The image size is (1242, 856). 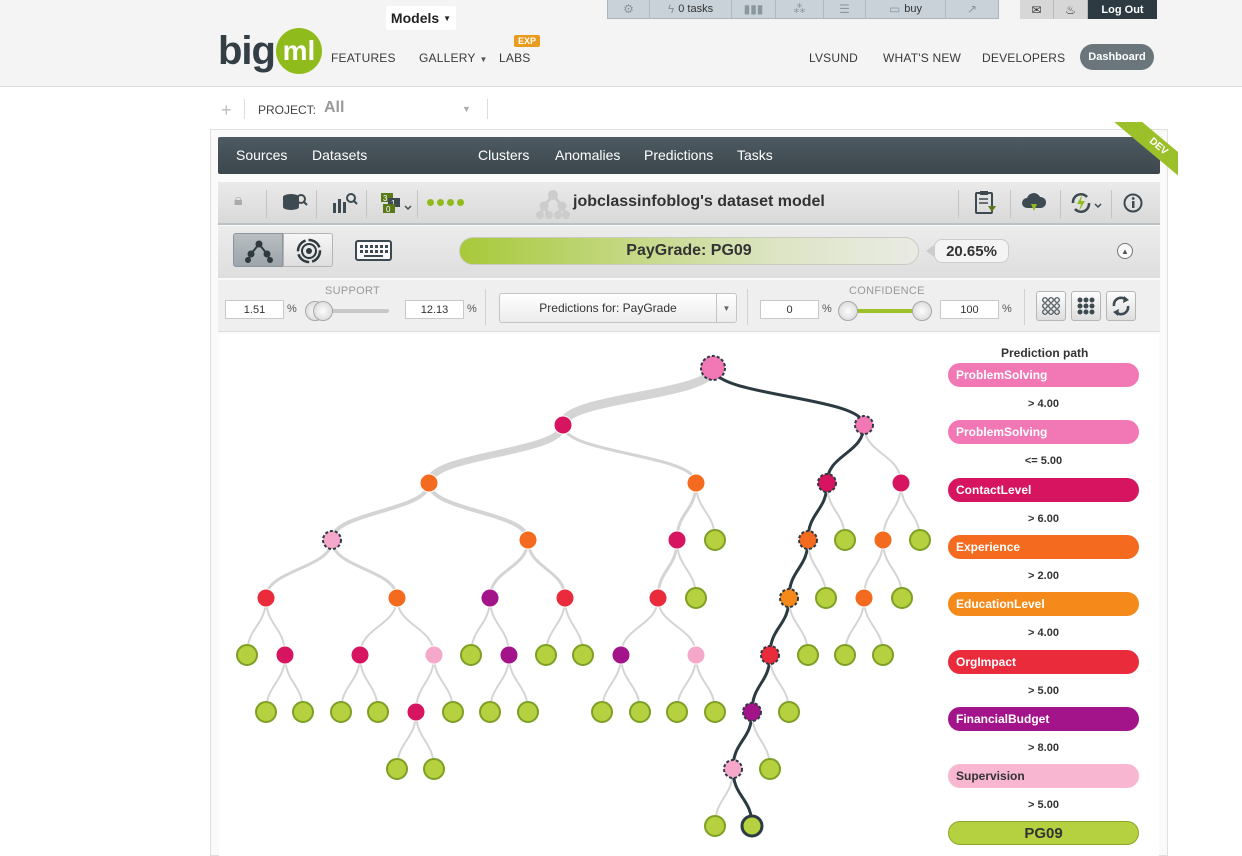 I want to click on confidence-max-handle, so click(x=922, y=311).